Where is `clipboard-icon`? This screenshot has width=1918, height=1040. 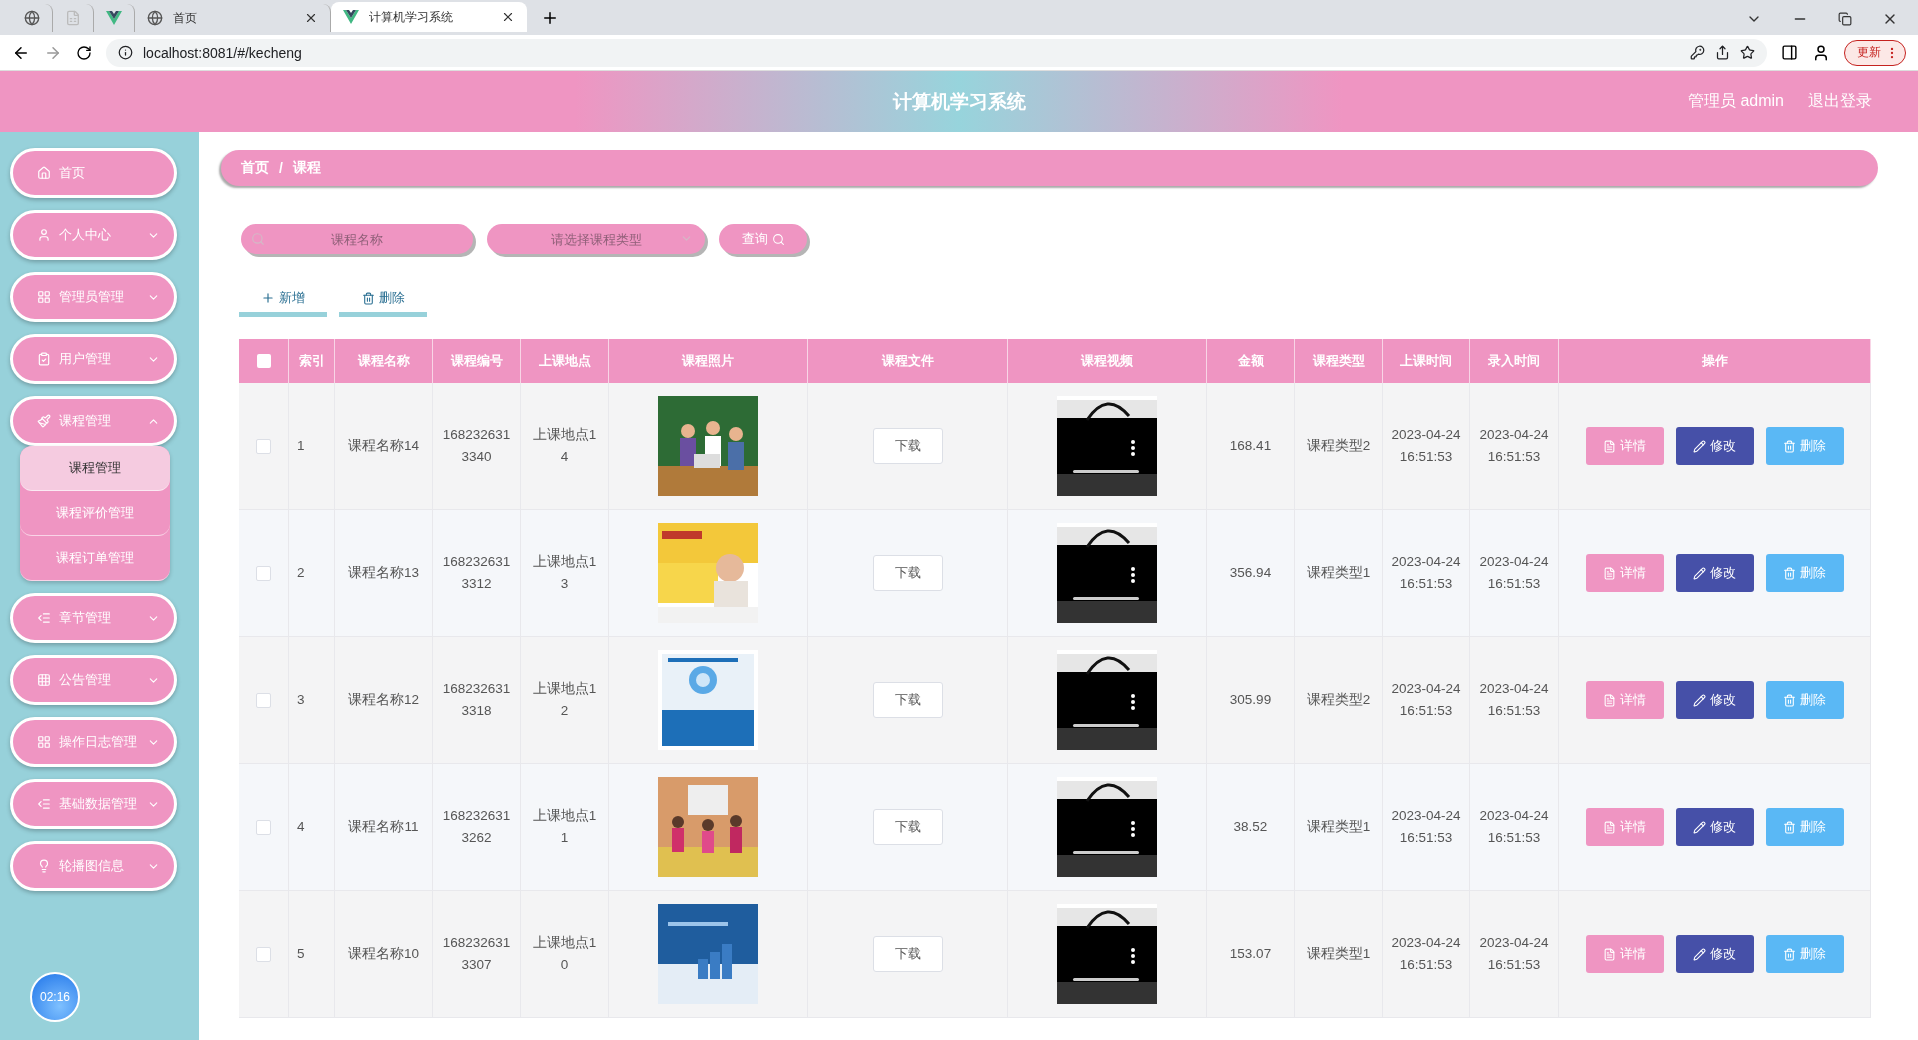
clipboard-icon is located at coordinates (44, 359).